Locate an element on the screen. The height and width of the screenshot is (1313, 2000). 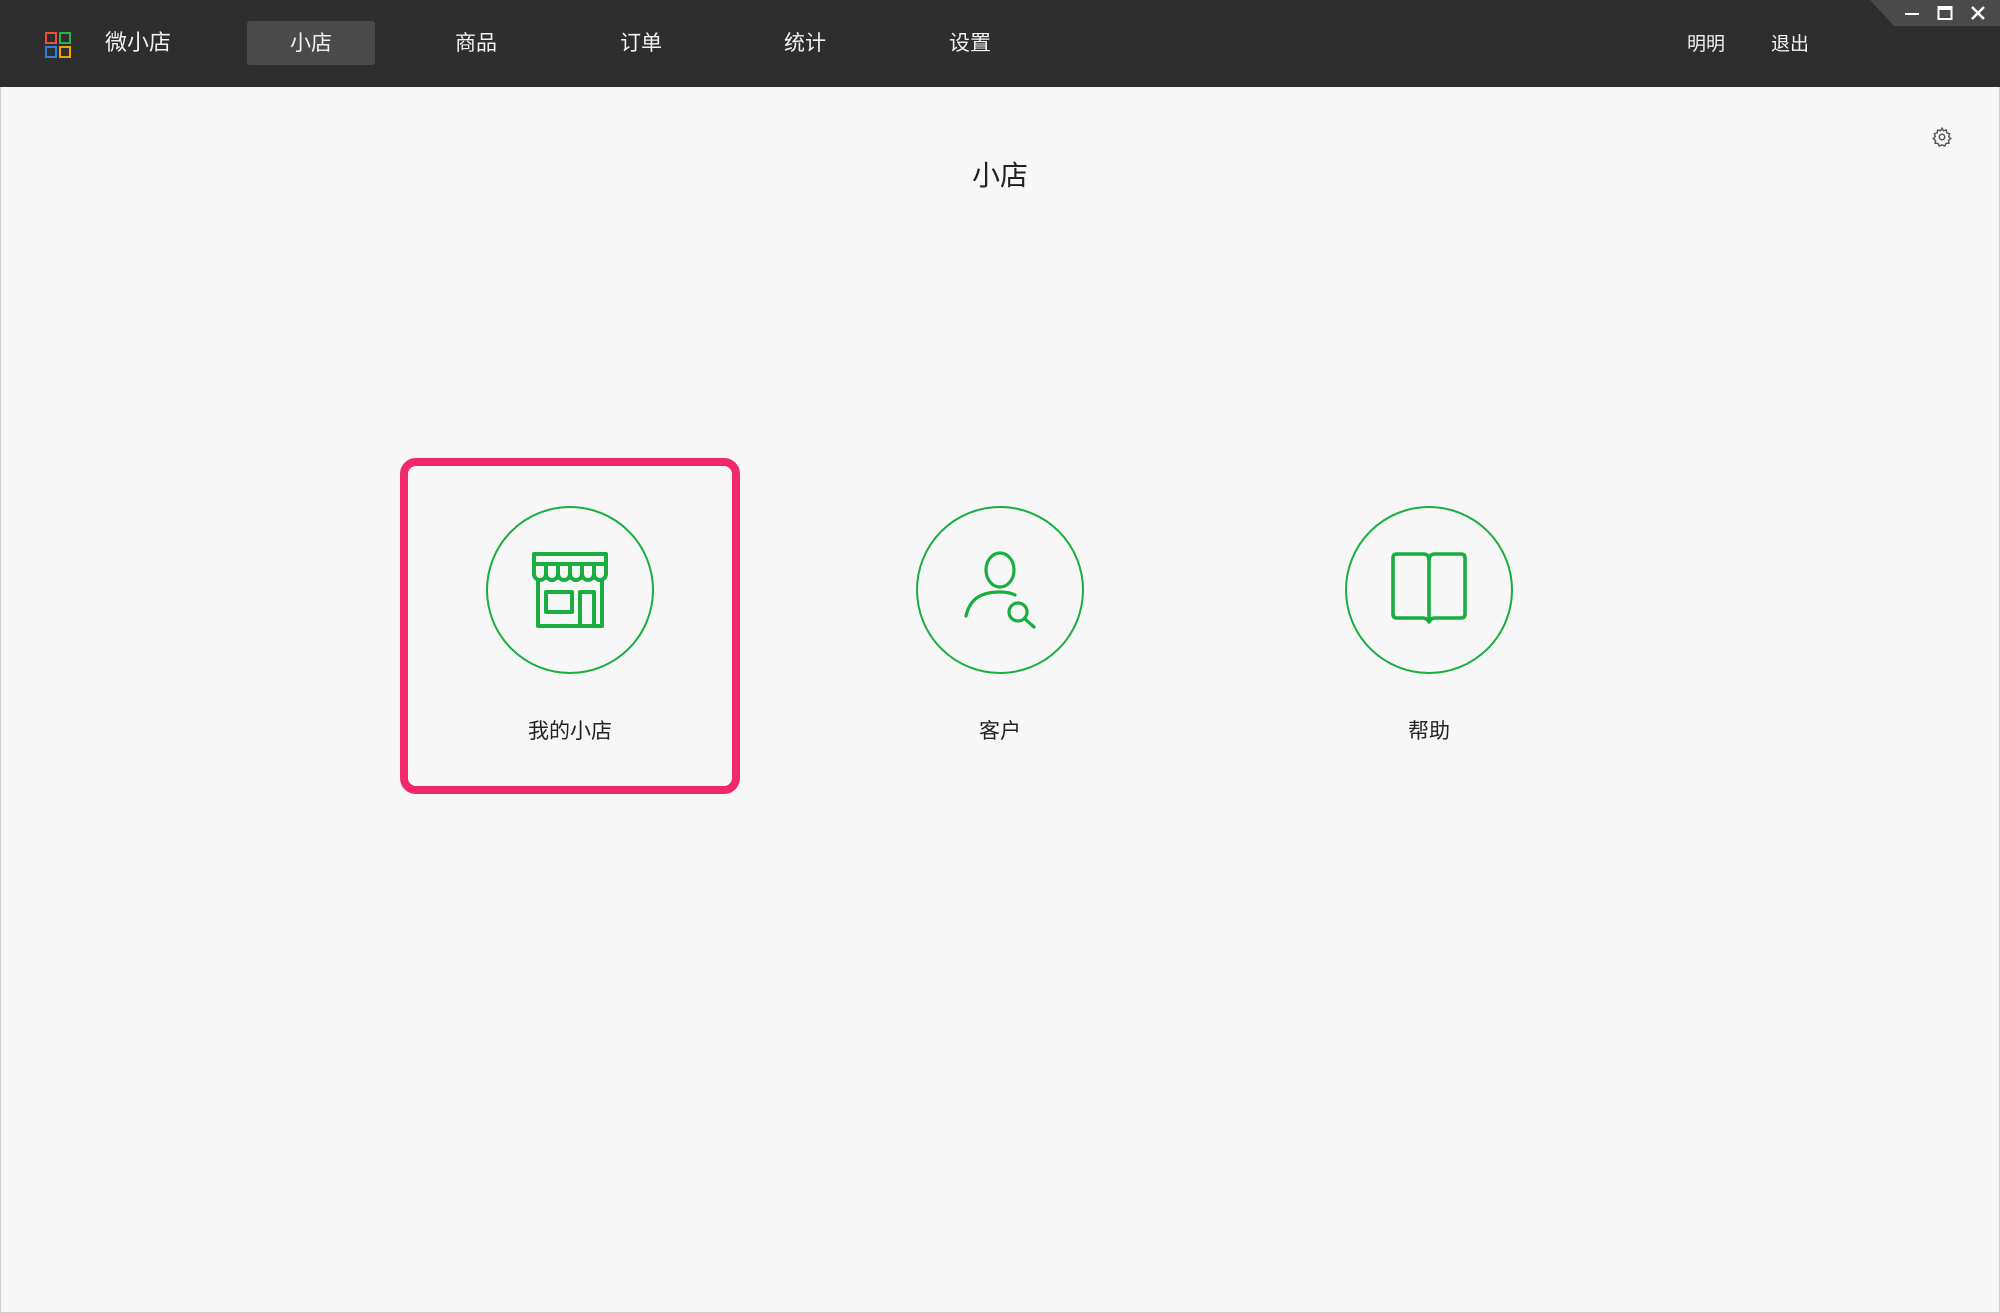
tab-products: 商品 is located at coordinates (476, 43).